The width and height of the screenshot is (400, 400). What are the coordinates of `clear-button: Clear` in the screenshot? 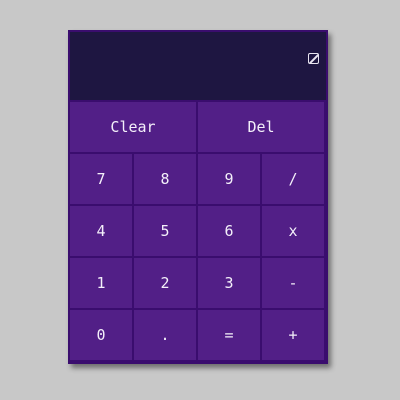 It's located at (133, 127).